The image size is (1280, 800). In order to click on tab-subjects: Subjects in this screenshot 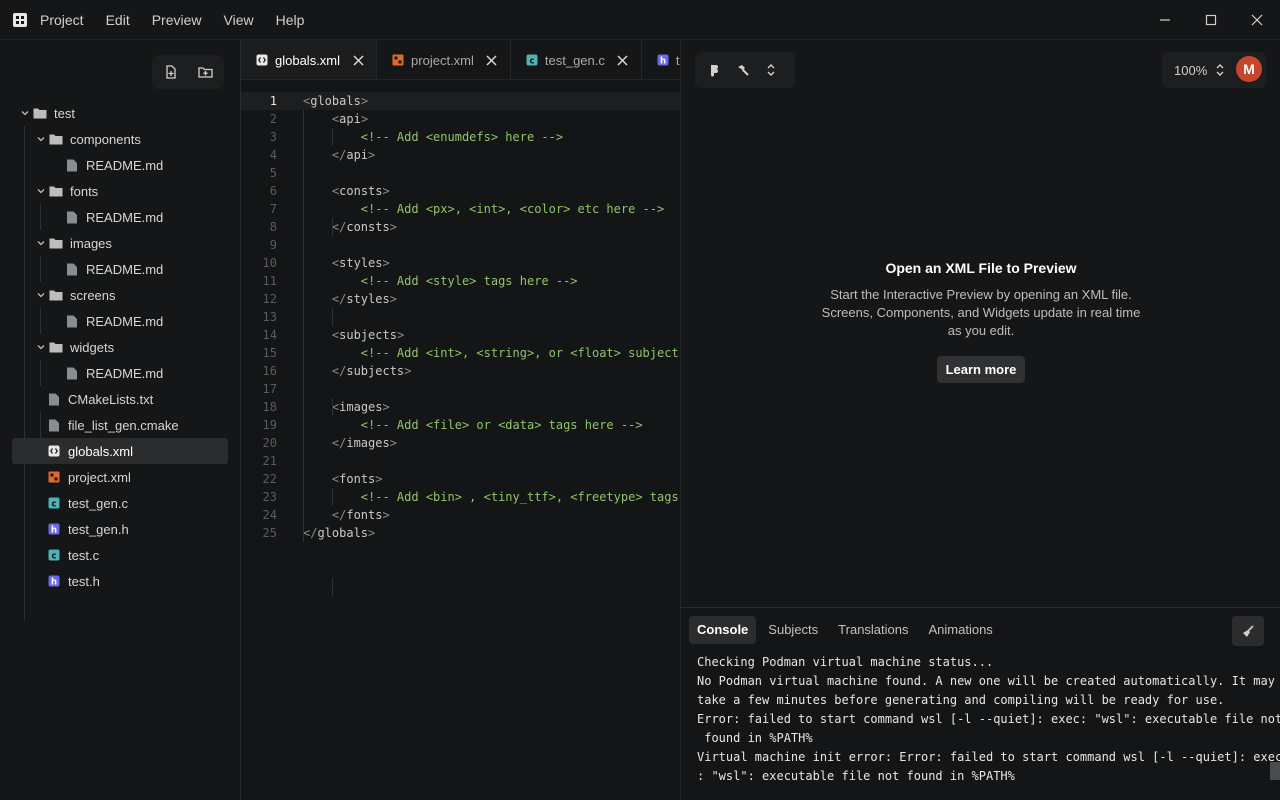, I will do `click(793, 630)`.